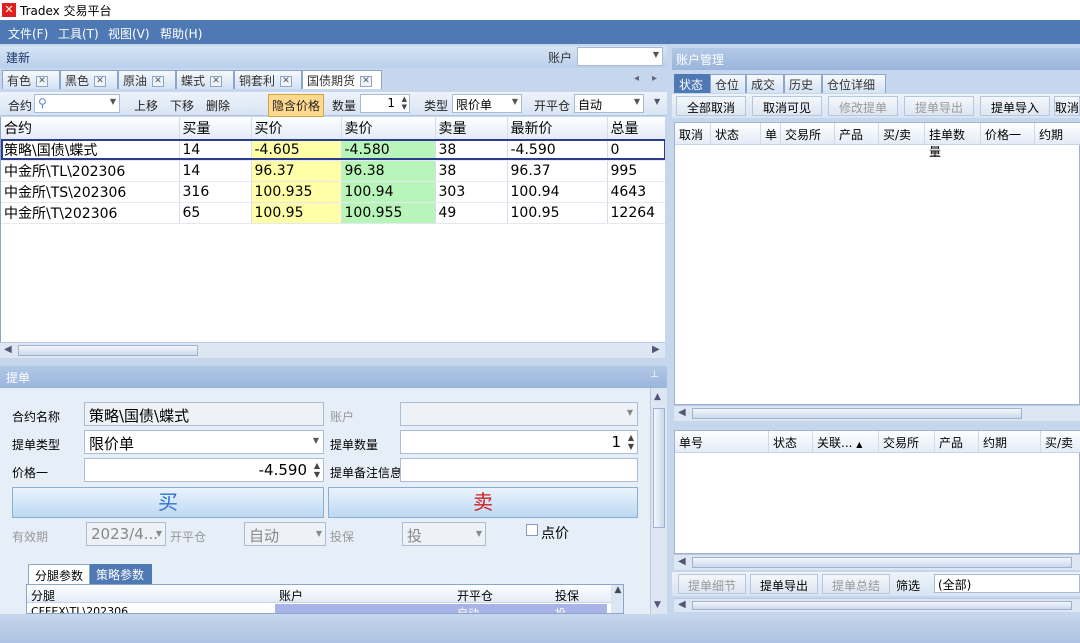 The image size is (1080, 643). What do you see at coordinates (388, 150) in the screenshot?
I see `cell-ask-price: -4.580` at bounding box center [388, 150].